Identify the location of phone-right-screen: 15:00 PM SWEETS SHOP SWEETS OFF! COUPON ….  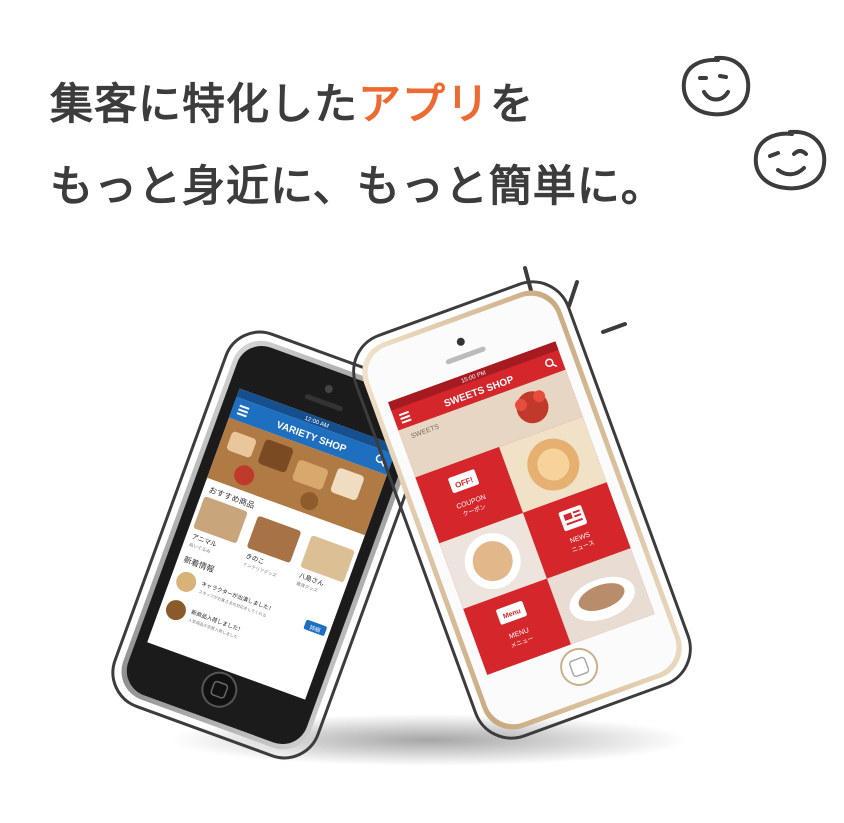
(521, 508).